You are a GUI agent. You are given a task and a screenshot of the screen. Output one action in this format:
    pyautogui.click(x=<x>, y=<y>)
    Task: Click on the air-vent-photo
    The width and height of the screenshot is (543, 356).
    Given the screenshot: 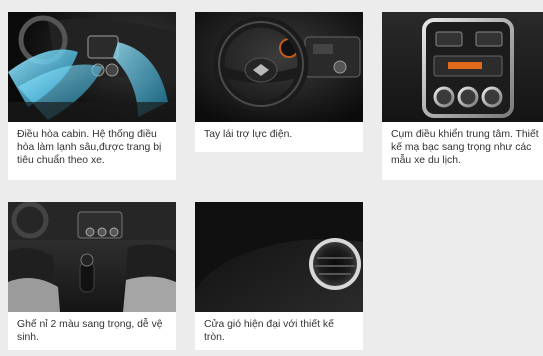 What is the action you would take?
    pyautogui.click(x=279, y=257)
    